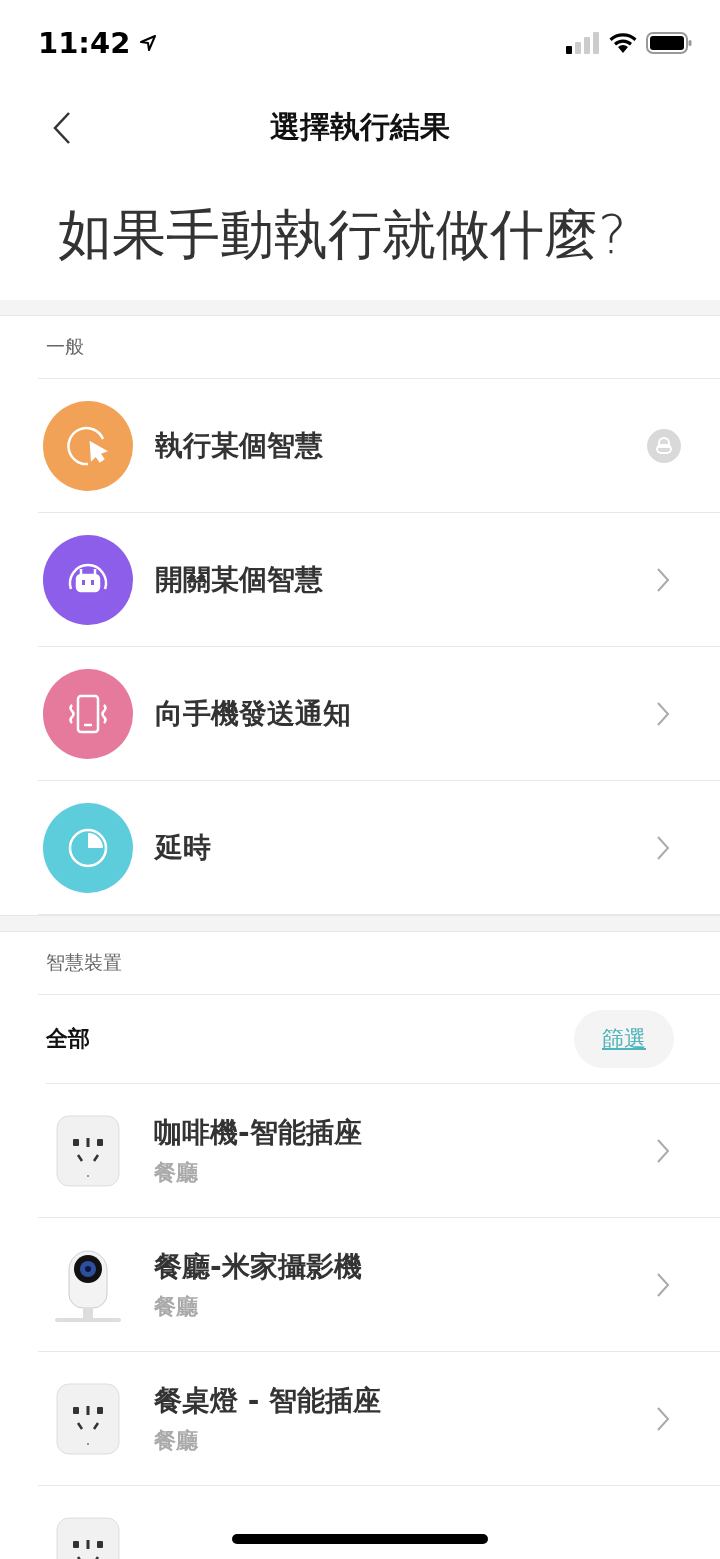 The width and height of the screenshot is (720, 1559). Describe the element at coordinates (360, 127) in the screenshot. I see `page-title: 選擇執行結果` at that location.